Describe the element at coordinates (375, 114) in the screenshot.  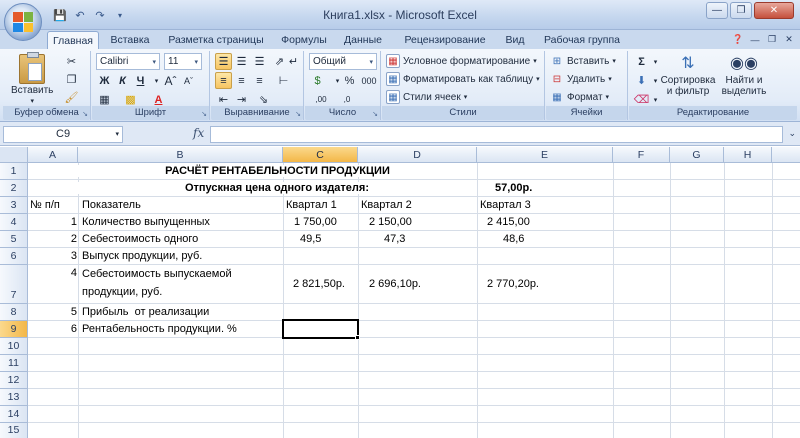
I see `number-launcher-icon: ↘` at that location.